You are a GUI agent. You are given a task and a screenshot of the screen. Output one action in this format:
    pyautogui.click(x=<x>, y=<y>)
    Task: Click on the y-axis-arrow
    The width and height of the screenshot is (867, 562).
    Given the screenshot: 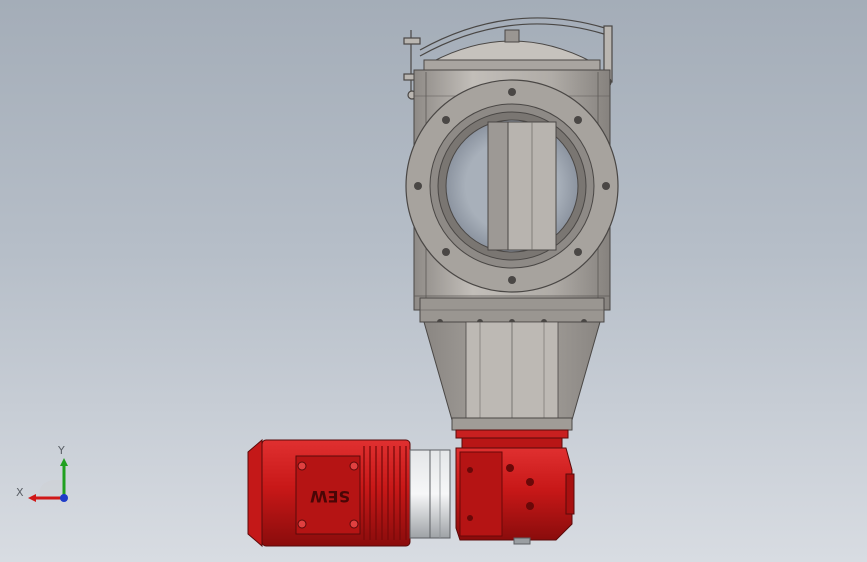 What is the action you would take?
    pyautogui.click(x=64, y=462)
    